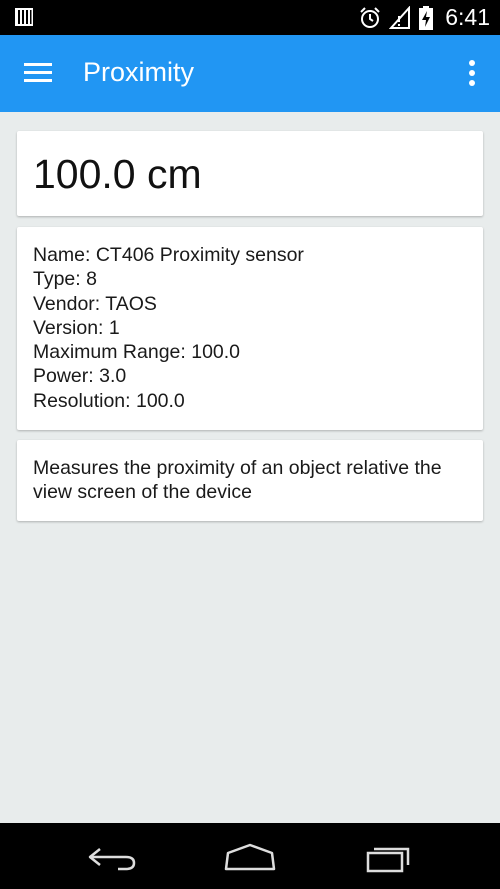 This screenshot has height=889, width=500. What do you see at coordinates (168, 255) in the screenshot?
I see `sensor-info-name: Name: CT406 Proximity sensor` at bounding box center [168, 255].